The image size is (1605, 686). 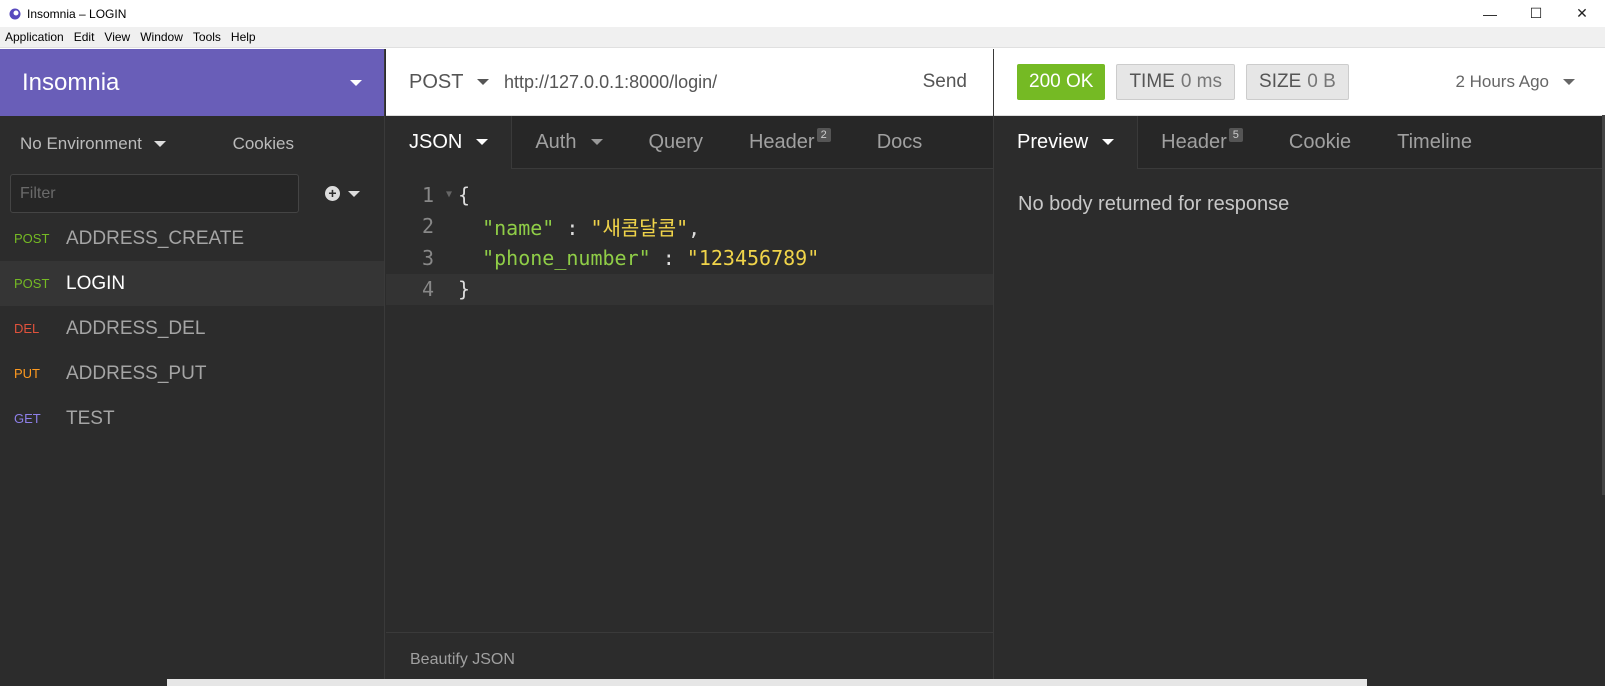 What do you see at coordinates (958, 82) in the screenshot?
I see `send-button: Send` at bounding box center [958, 82].